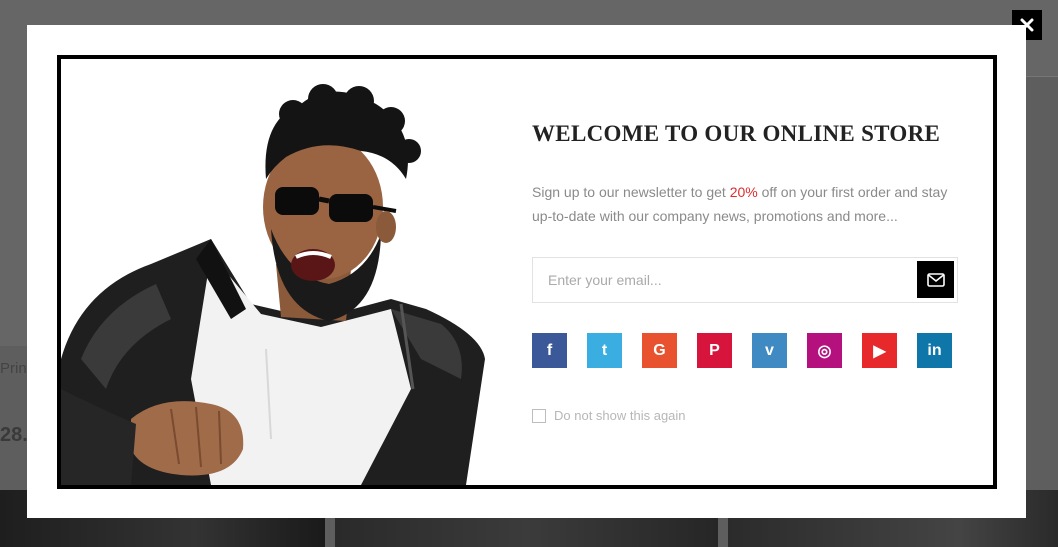 Image resolution: width=1058 pixels, height=547 pixels. I want to click on dont-show-option: Do not show this again, so click(745, 415).